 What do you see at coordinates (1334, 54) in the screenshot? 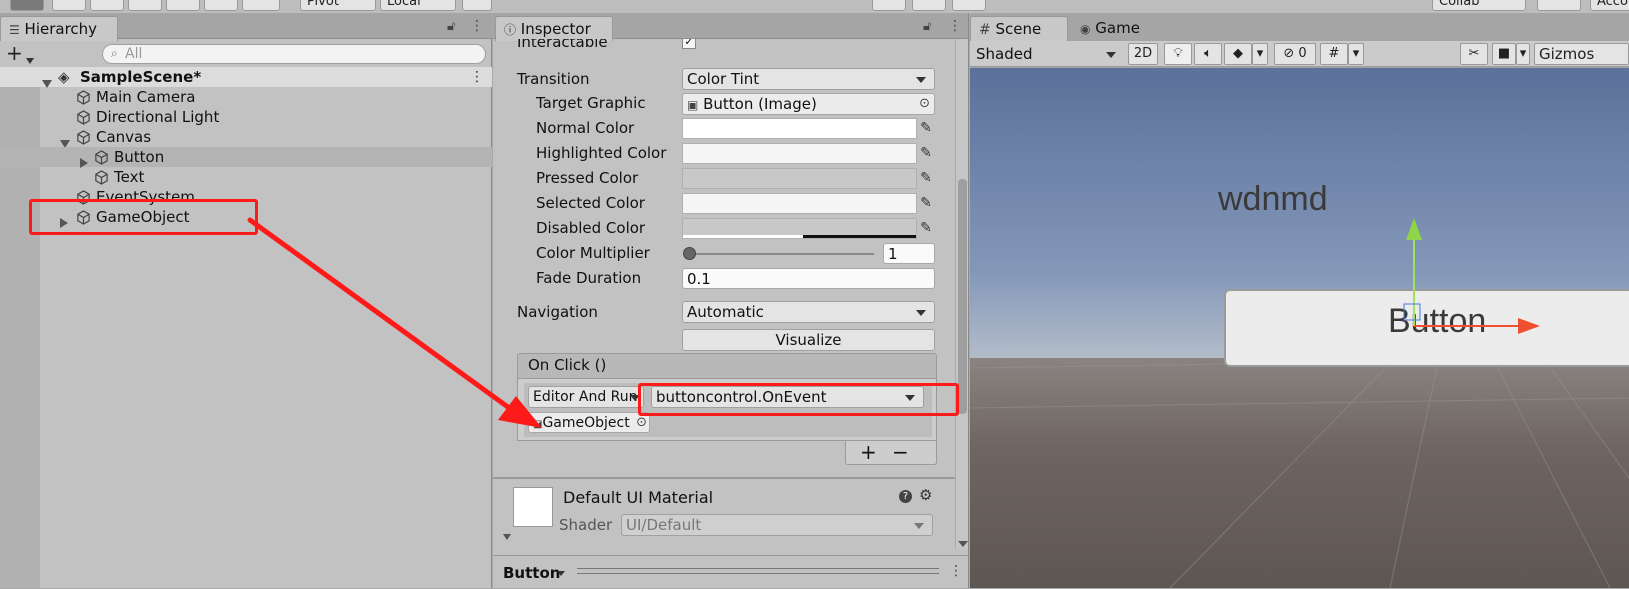
I see `grid-toggle-icon: #` at bounding box center [1334, 54].